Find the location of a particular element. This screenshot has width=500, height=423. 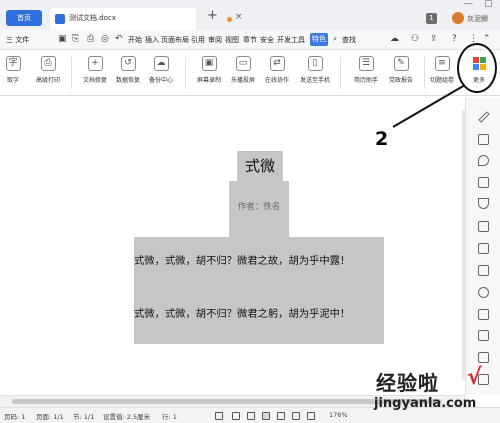

annotation-step-number: 2 is located at coordinates (382, 139).